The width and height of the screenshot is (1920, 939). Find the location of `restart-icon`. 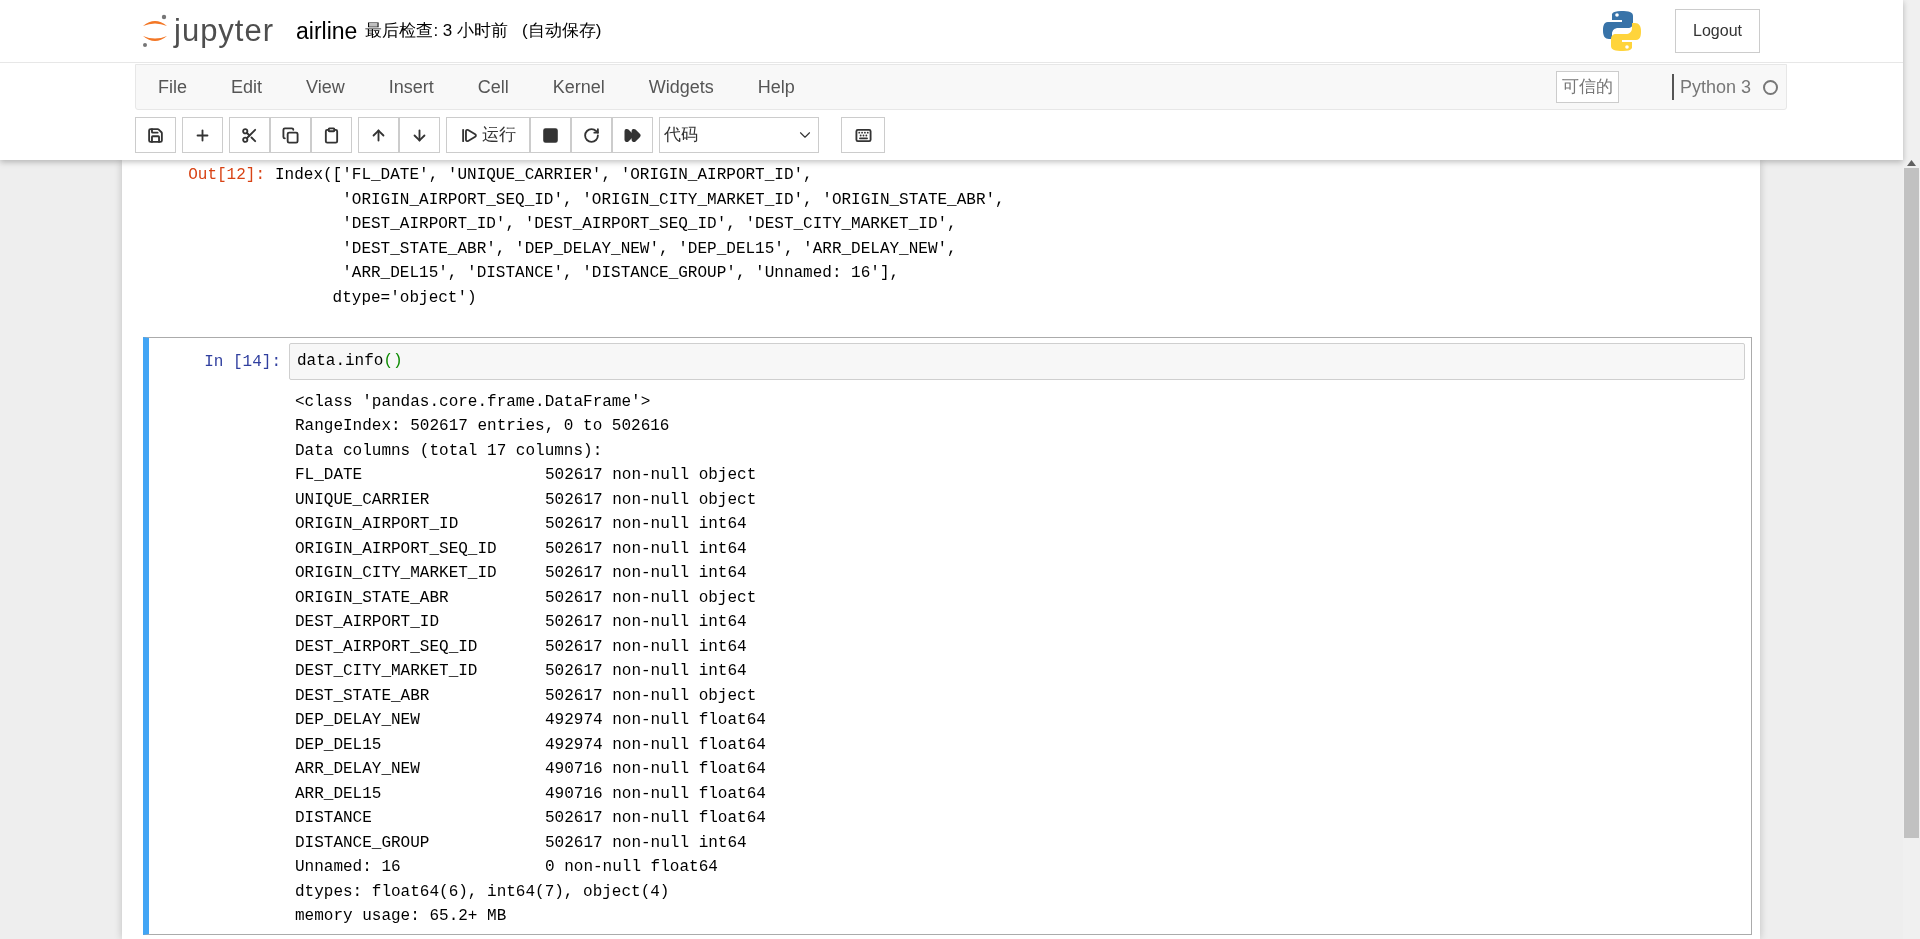

restart-icon is located at coordinates (591, 135).